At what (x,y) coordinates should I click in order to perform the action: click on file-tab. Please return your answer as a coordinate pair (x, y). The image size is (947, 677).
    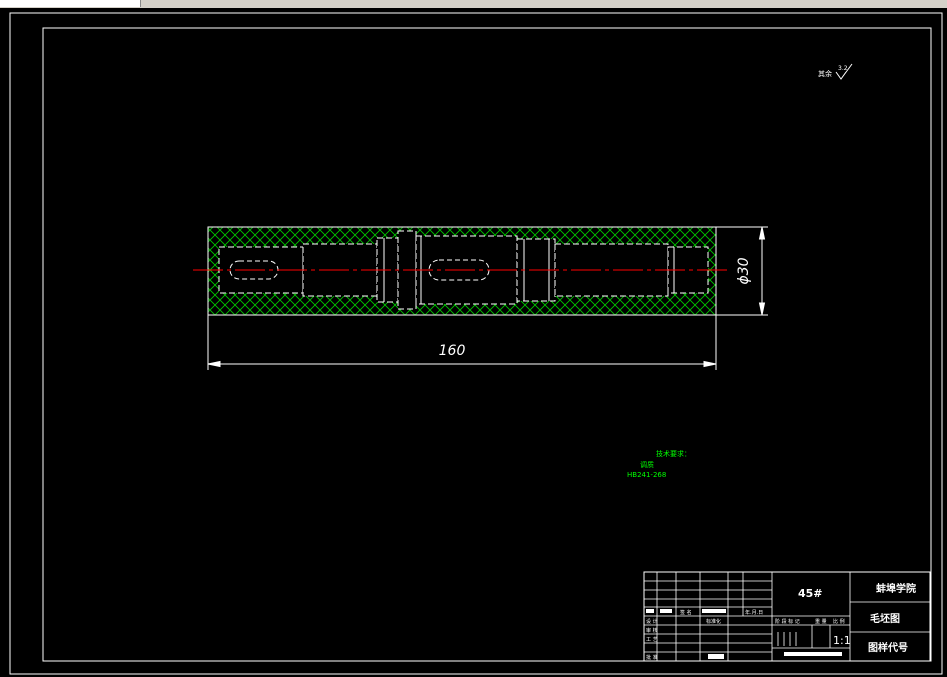
    Looking at the image, I should click on (70, 3).